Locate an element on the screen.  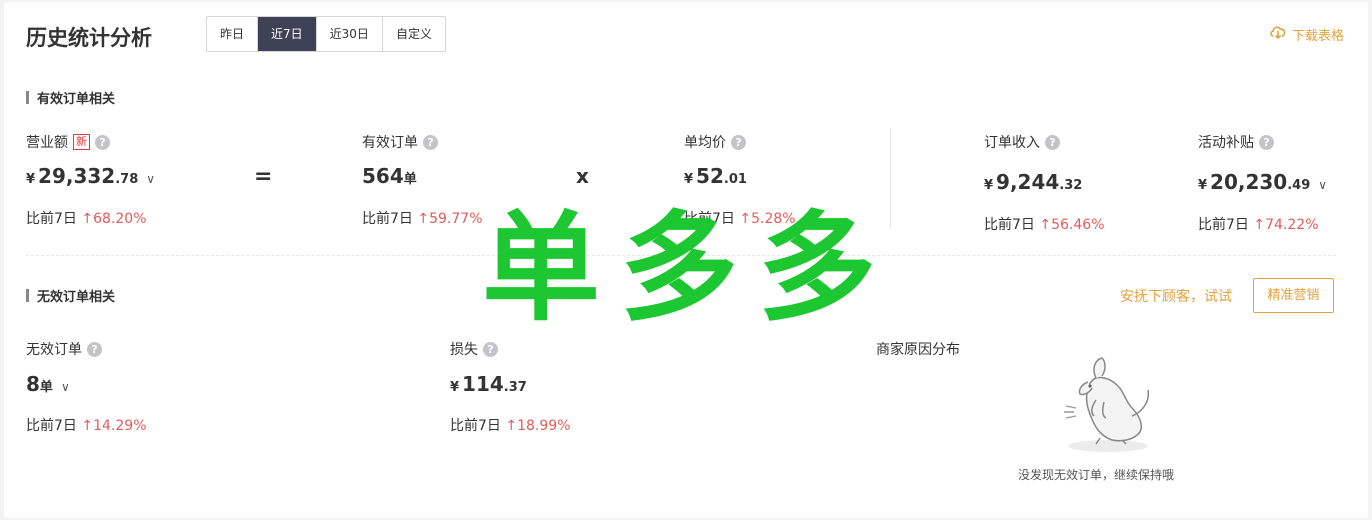
section-invalid-orders-title: 无效订单相关 is located at coordinates (70, 295).